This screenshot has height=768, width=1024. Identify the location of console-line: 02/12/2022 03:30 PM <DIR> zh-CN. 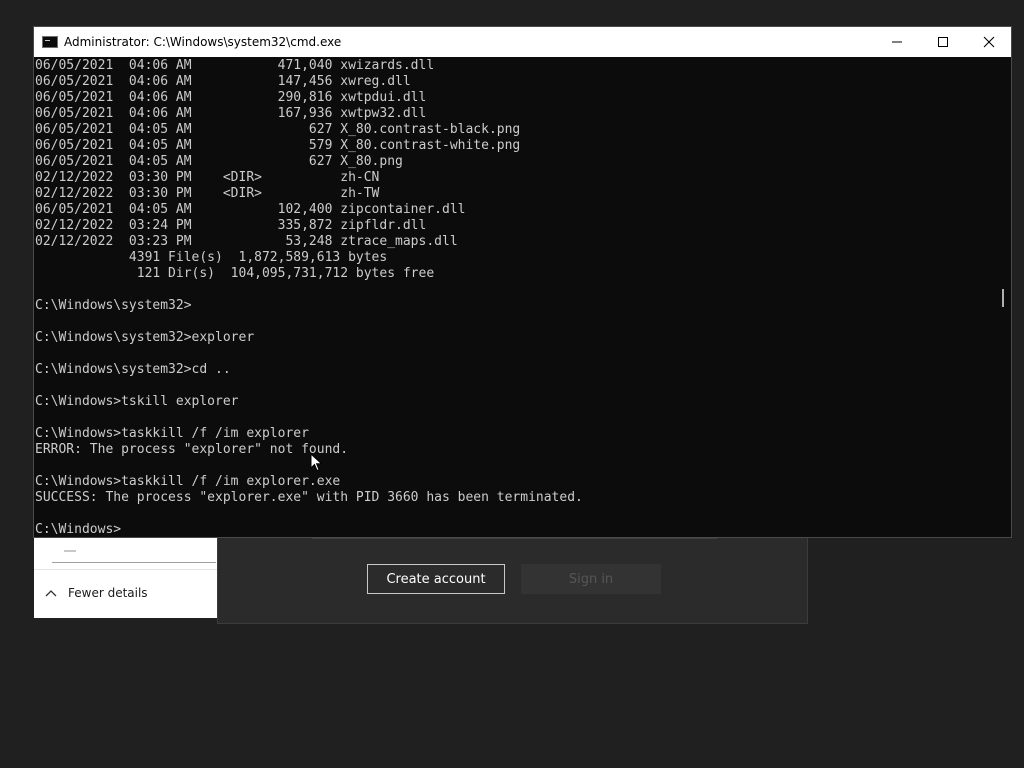
(207, 177).